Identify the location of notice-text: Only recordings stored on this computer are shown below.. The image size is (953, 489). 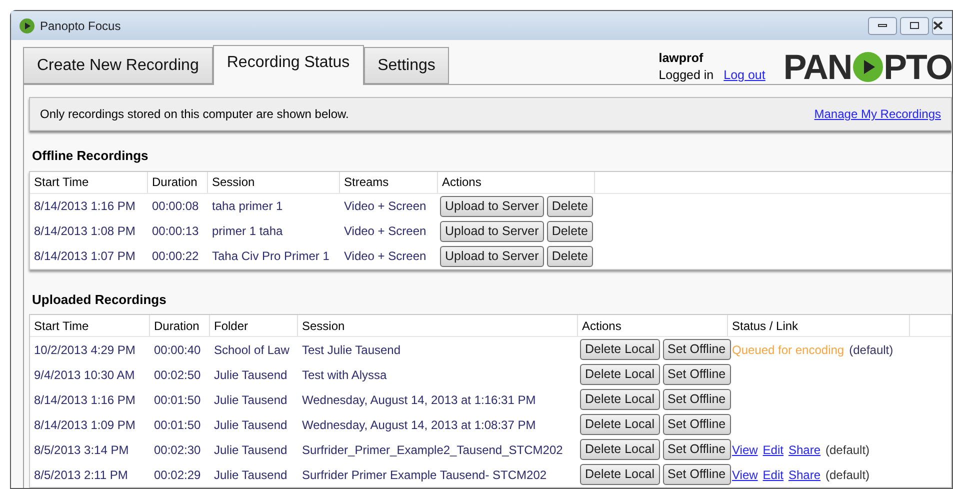
(194, 114).